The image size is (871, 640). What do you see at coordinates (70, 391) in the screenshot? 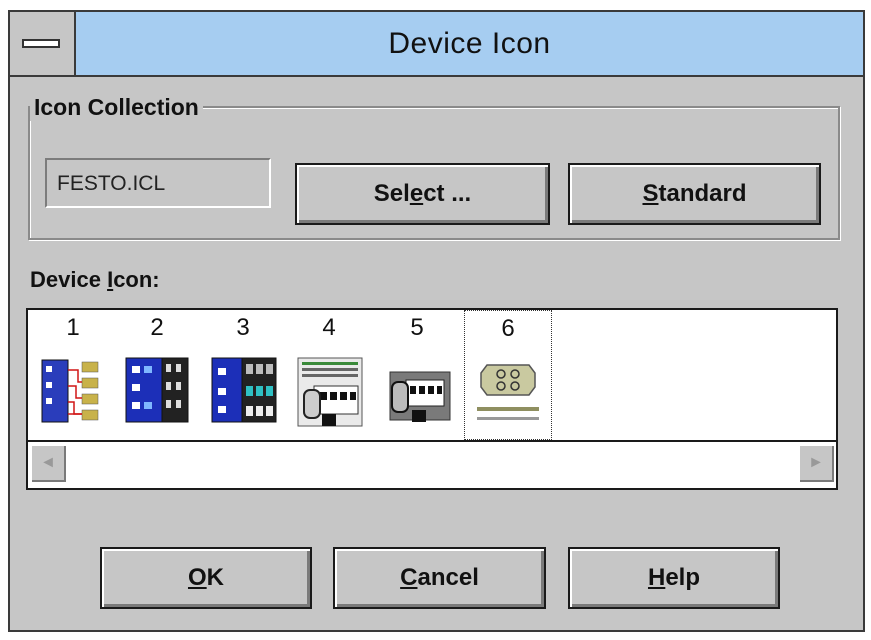
I see `terminal-wiring-icon` at bounding box center [70, 391].